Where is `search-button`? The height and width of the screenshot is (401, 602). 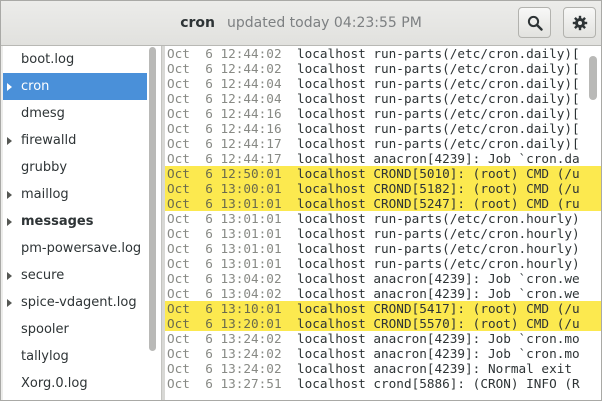
search-button is located at coordinates (534, 22).